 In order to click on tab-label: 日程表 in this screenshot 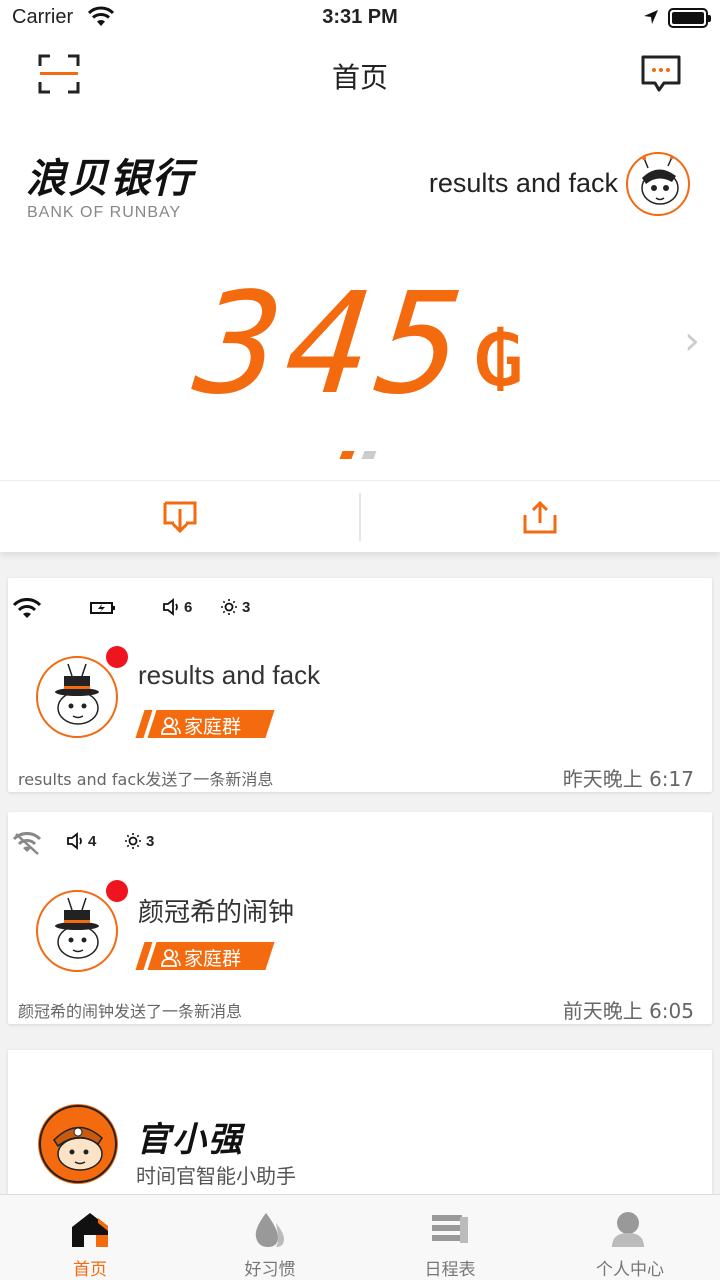, I will do `click(450, 1270)`.